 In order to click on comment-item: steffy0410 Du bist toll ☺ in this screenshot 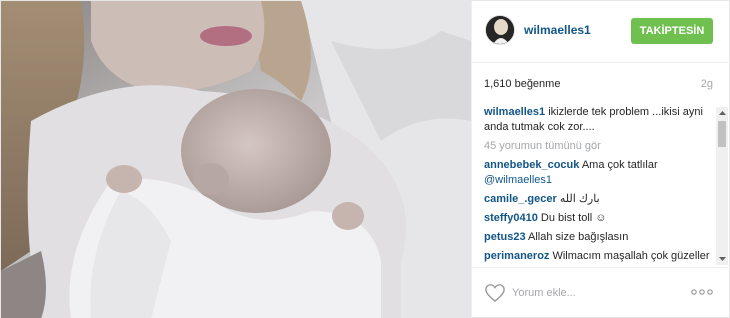, I will do `click(602, 218)`.